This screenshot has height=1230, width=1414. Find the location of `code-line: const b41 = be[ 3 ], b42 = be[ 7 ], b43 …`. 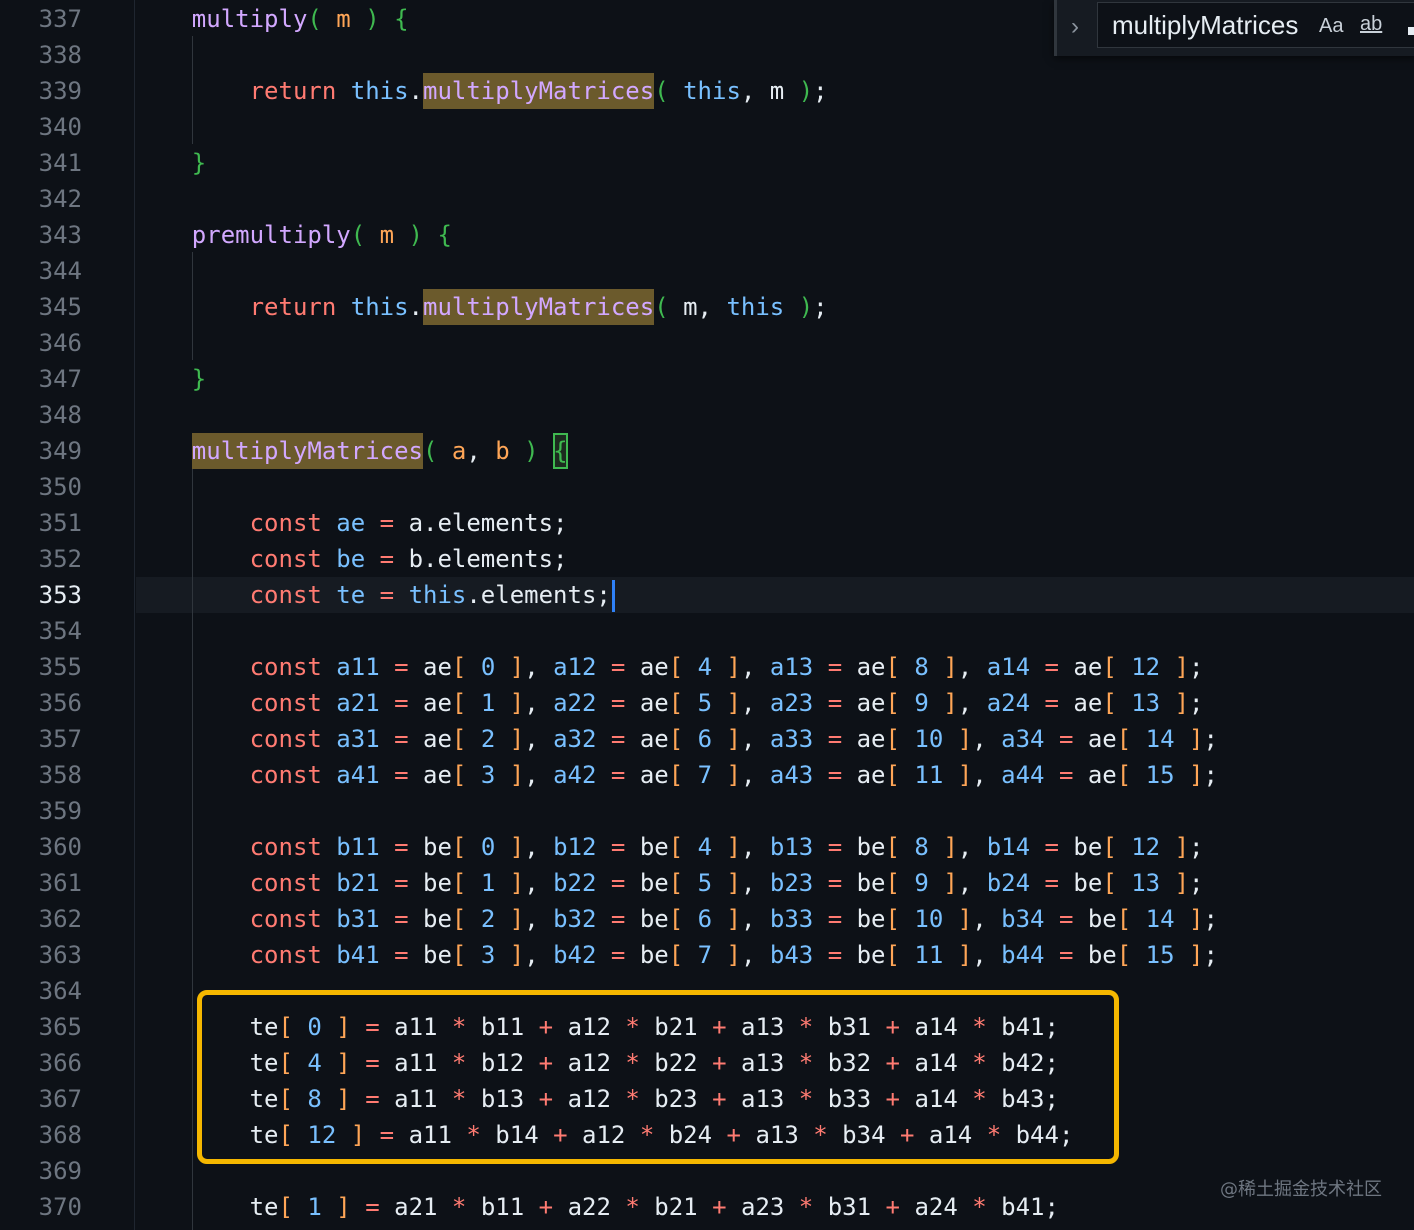

code-line: const b41 = be[ 3 ], b42 = be[ 7 ], b43 … is located at coordinates (832, 955).